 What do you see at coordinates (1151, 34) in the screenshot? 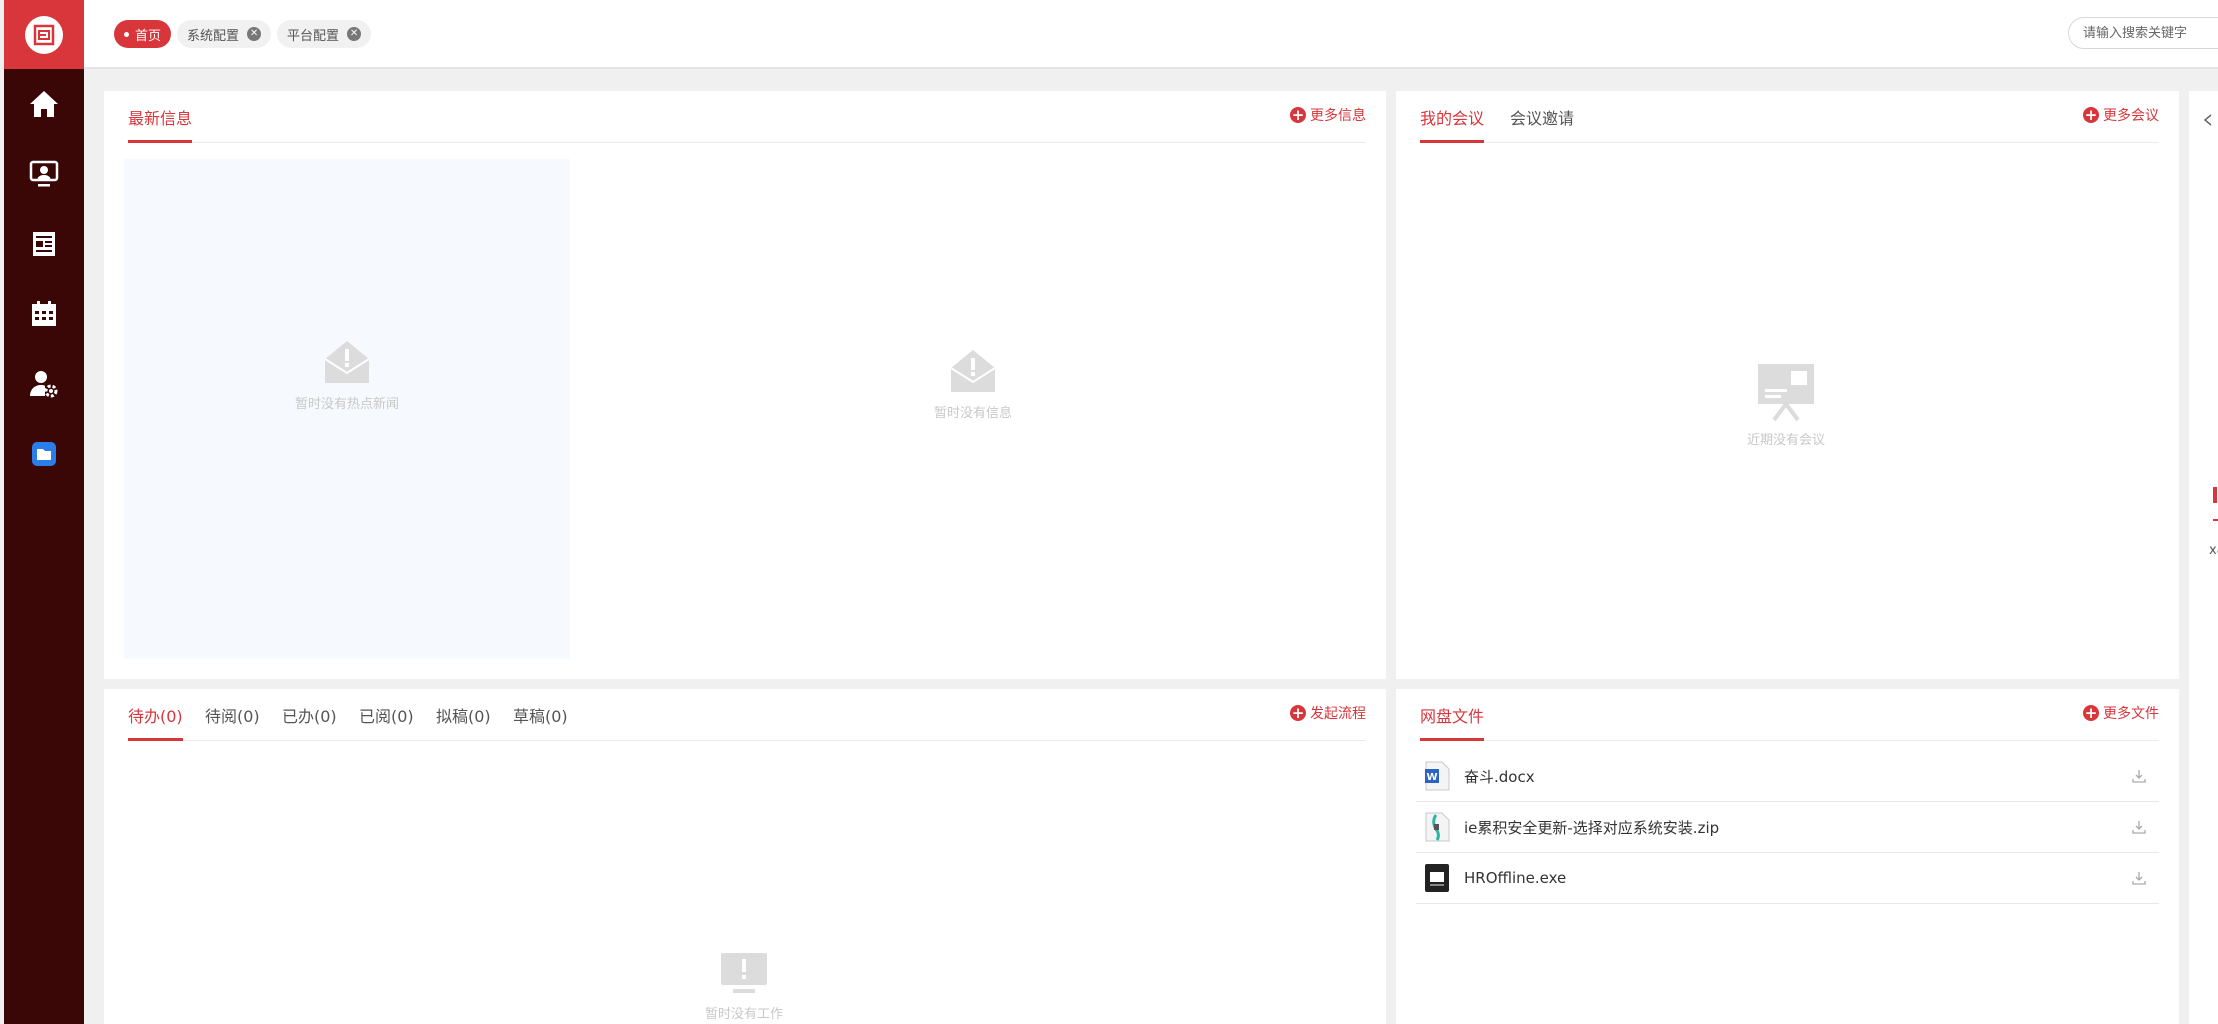
I see `top-bar: 首页 系统配置 ✕ 平台配置 ✕` at bounding box center [1151, 34].